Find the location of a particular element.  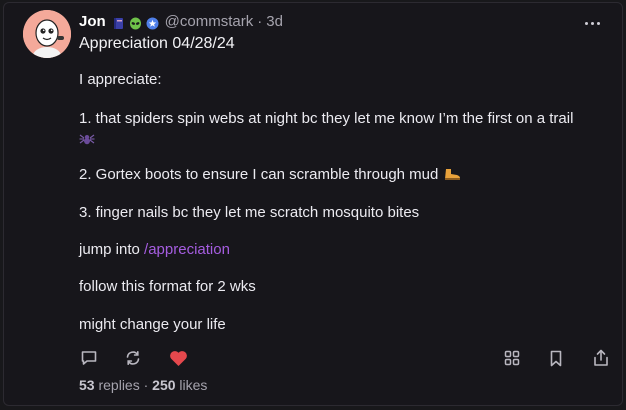

replies-label: replies is located at coordinates (117, 385).